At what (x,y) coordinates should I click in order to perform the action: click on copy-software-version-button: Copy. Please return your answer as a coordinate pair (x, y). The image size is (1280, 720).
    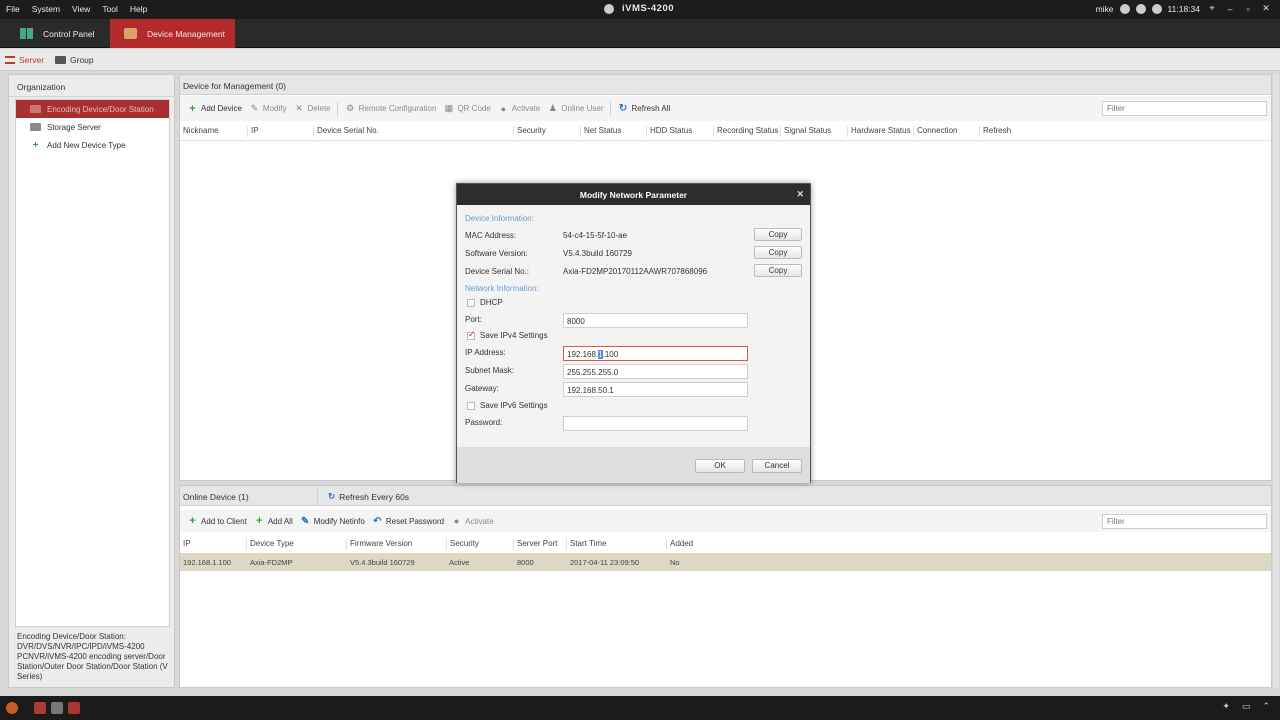
    Looking at the image, I should click on (778, 252).